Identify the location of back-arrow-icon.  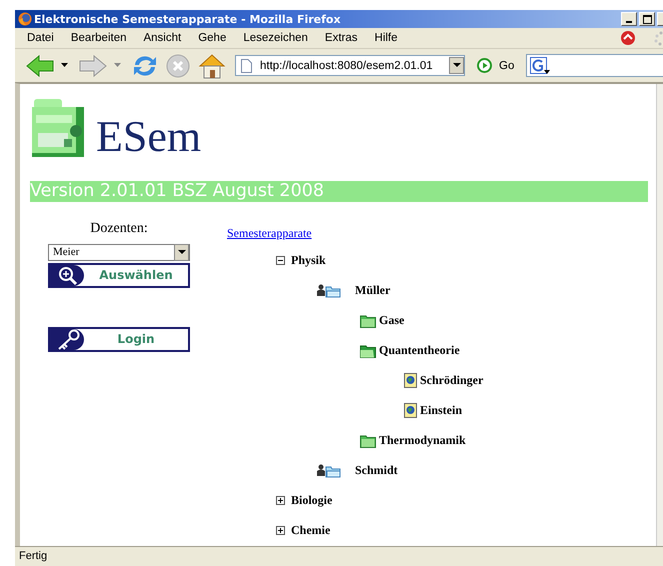
(40, 66).